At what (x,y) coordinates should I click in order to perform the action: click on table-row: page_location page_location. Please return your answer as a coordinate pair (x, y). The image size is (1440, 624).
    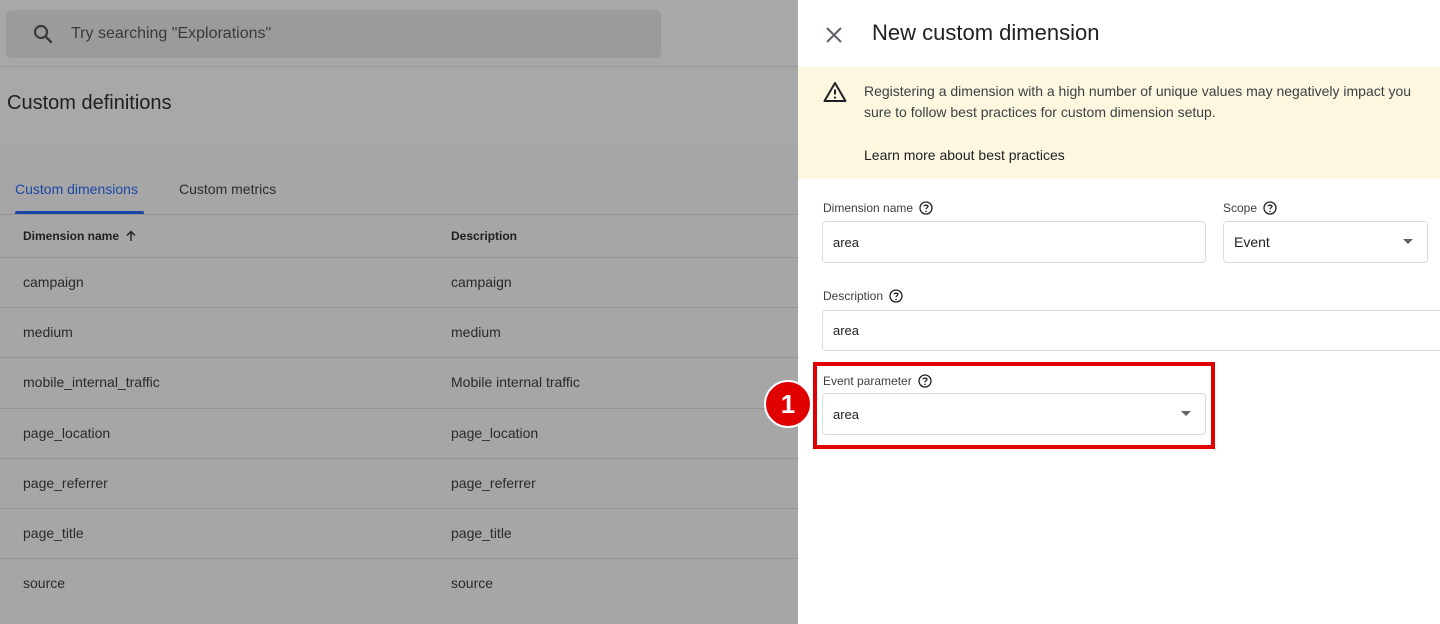
    Looking at the image, I should click on (399, 432).